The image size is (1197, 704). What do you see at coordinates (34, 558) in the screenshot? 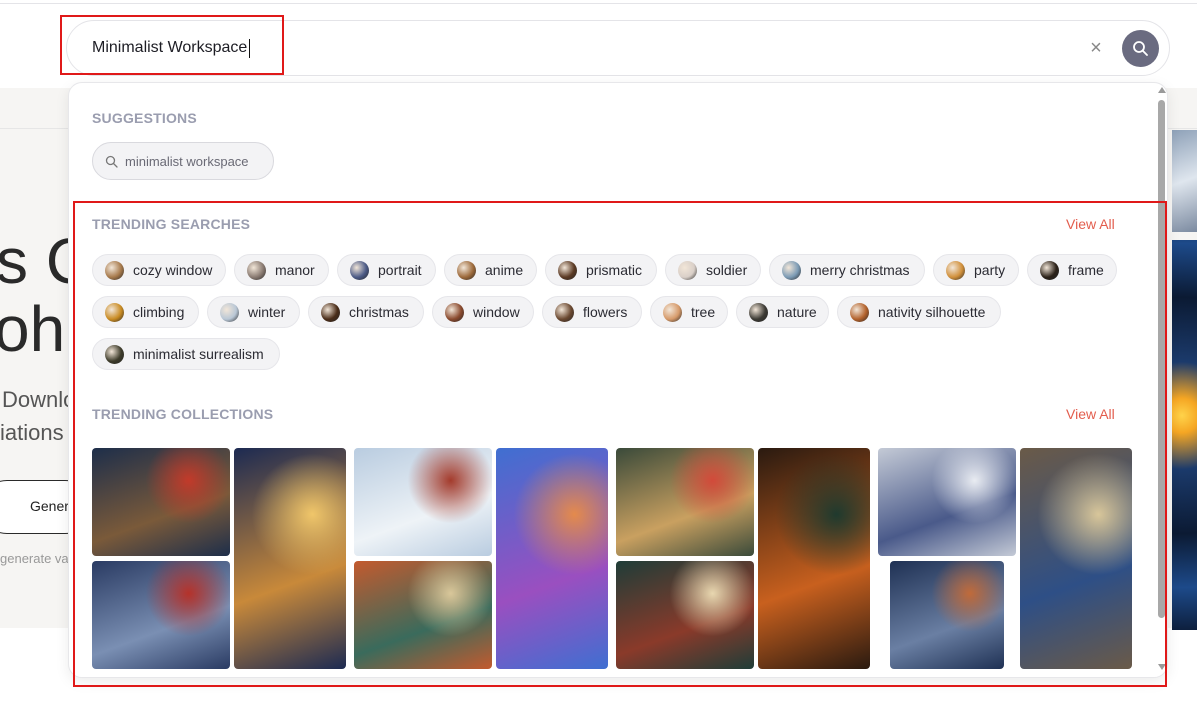
I see `hero-hint-text: generate va` at bounding box center [34, 558].